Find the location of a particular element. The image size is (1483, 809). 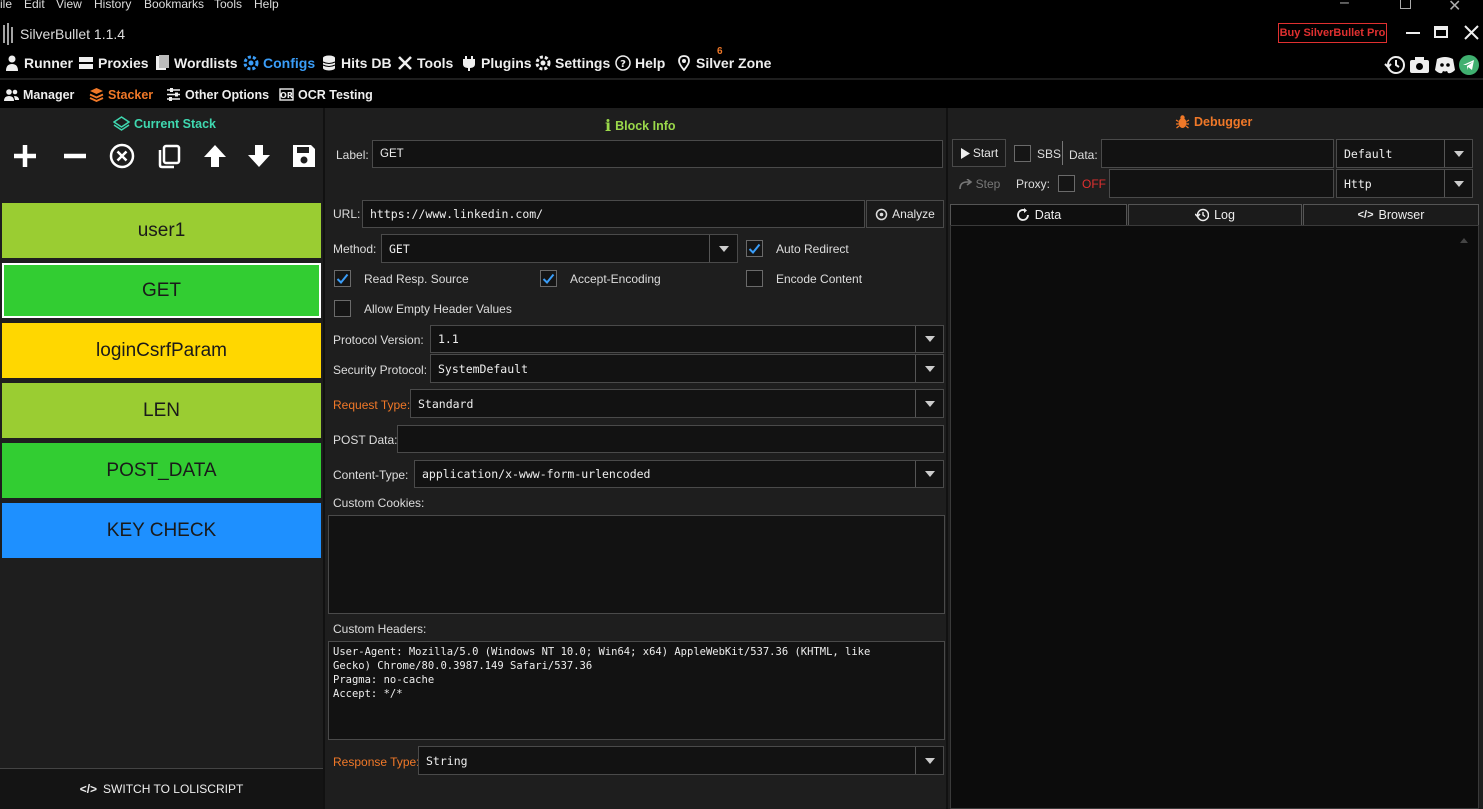

tab-data: Data is located at coordinates (1038, 214).